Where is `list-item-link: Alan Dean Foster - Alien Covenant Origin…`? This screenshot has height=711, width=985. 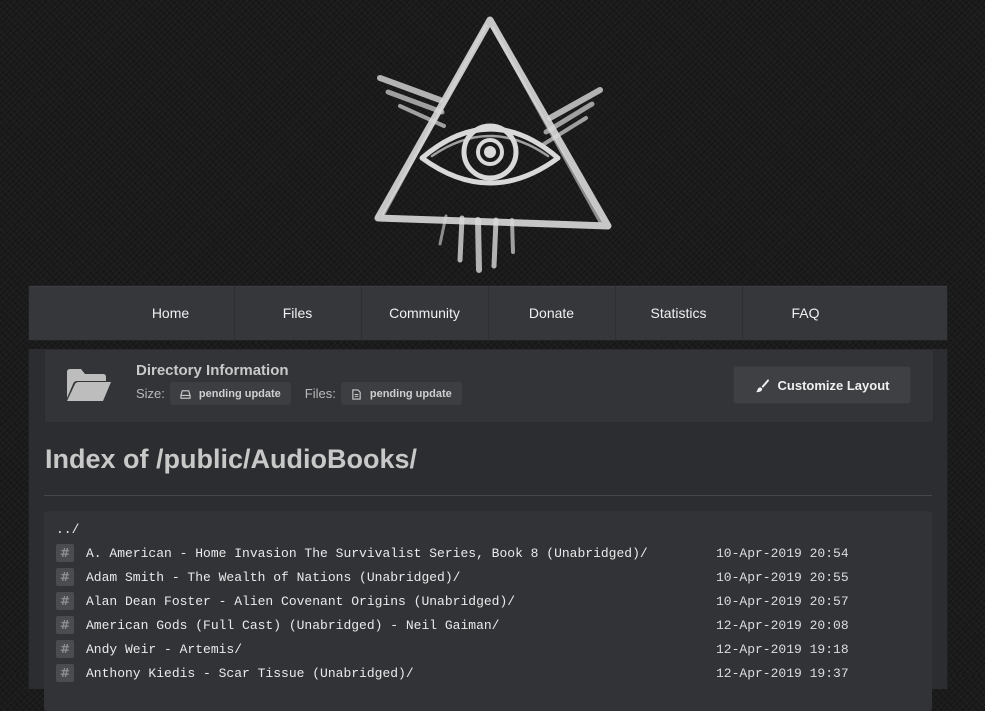 list-item-link: Alan Dean Foster - Alien Covenant Origin… is located at coordinates (401, 601).